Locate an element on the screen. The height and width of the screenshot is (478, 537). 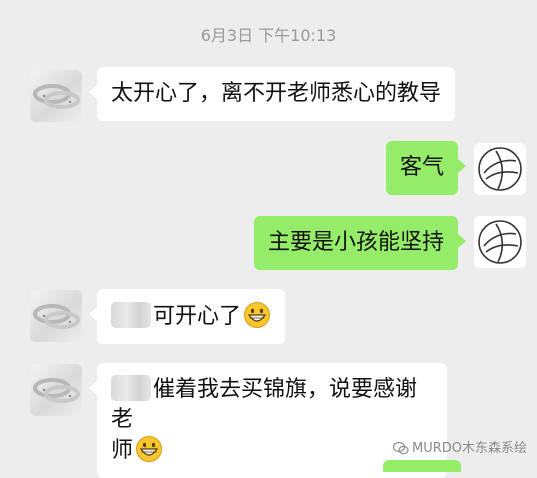
message-bubble-outgoing: 客气 is located at coordinates (426, 168).